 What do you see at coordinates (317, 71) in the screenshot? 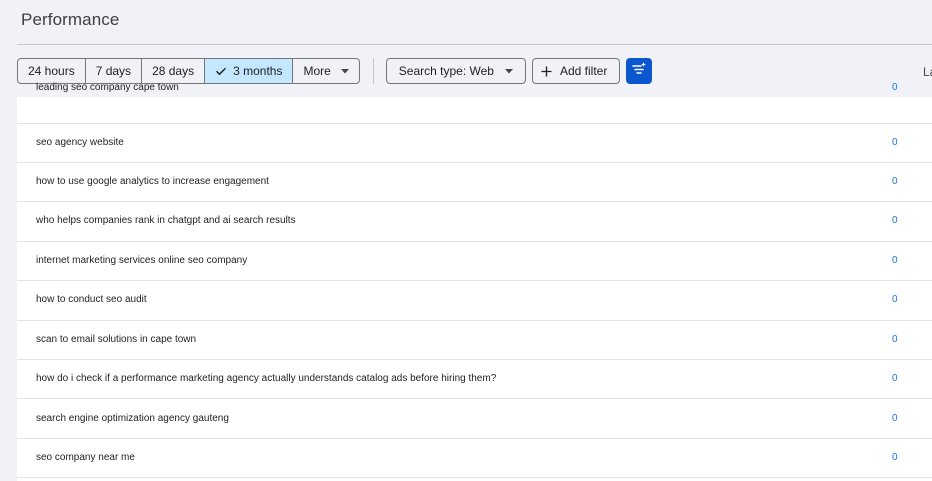
I see `date-range-label: More` at bounding box center [317, 71].